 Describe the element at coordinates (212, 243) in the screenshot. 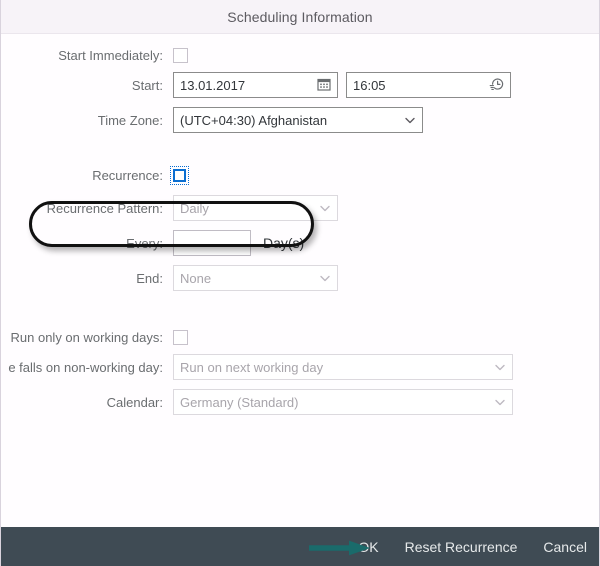

I see `every-input` at that location.